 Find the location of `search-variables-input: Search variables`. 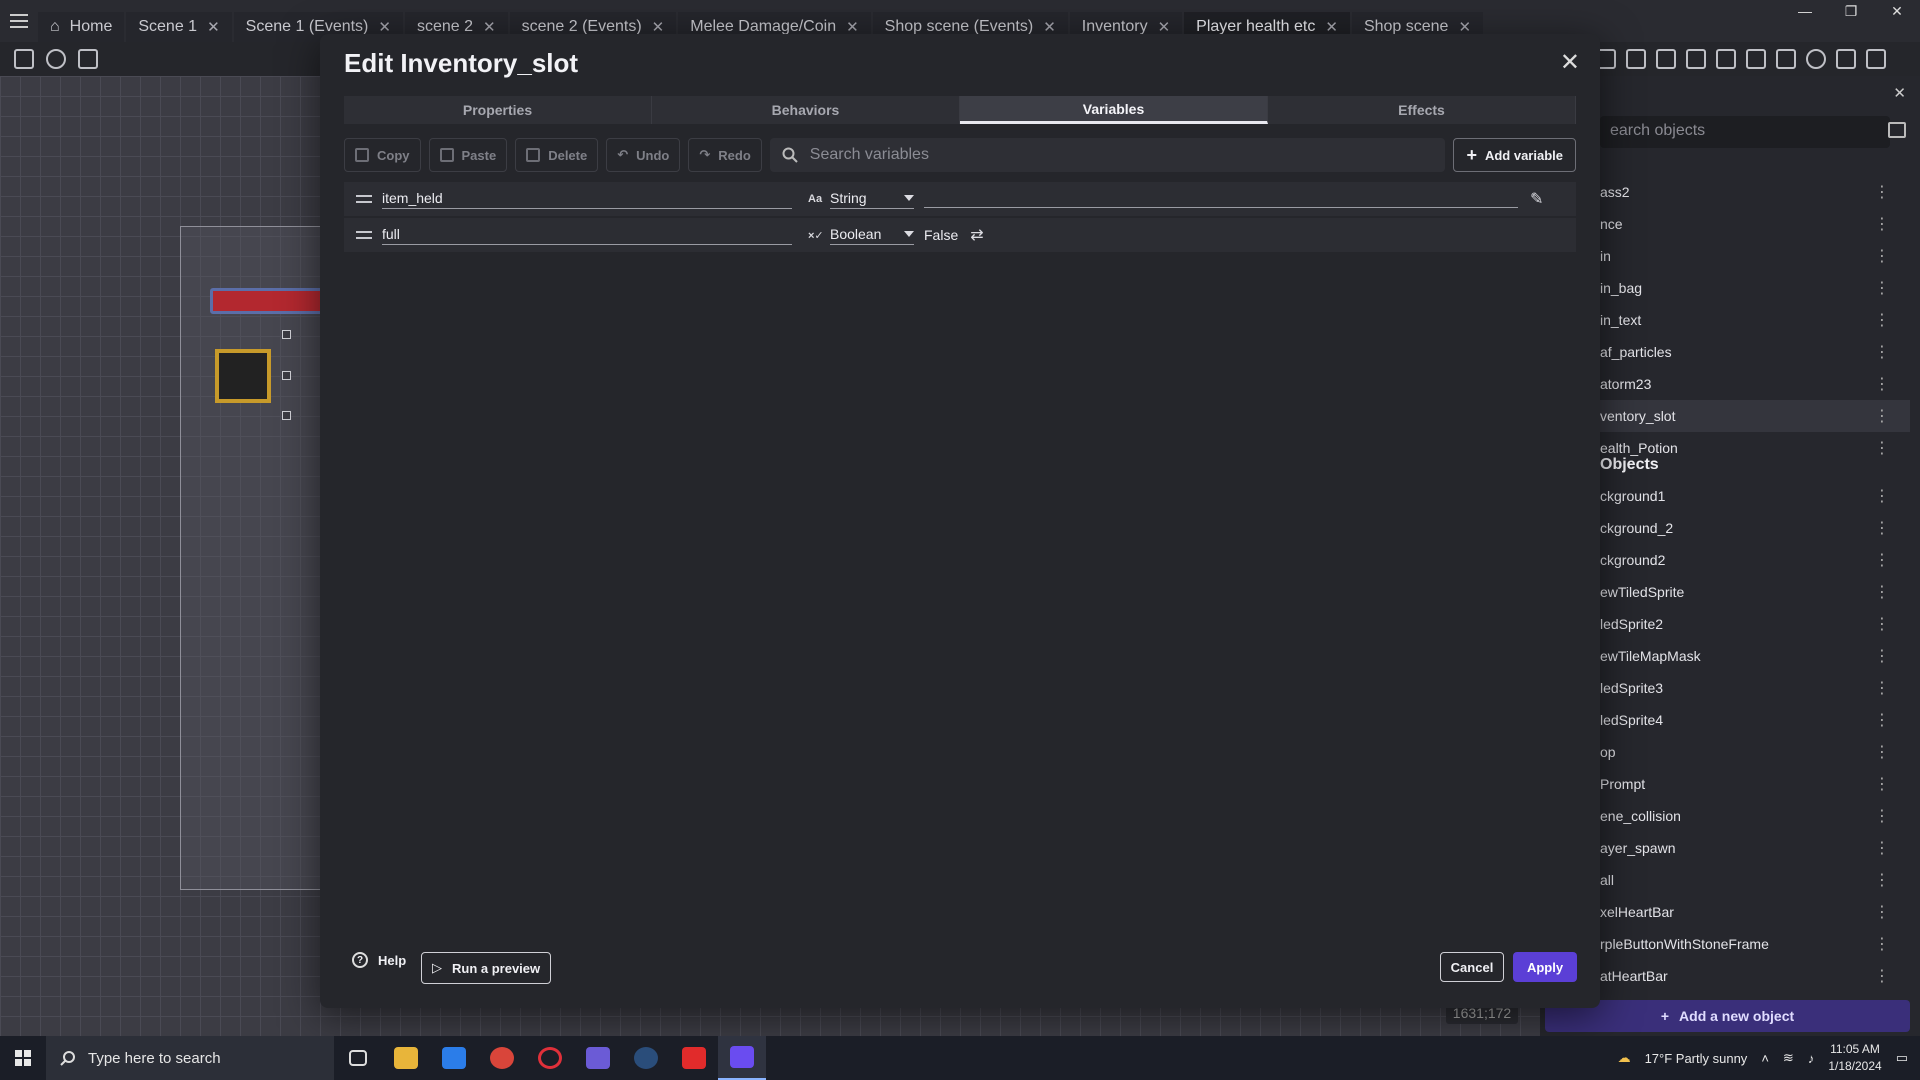

search-variables-input: Search variables is located at coordinates (1107, 155).